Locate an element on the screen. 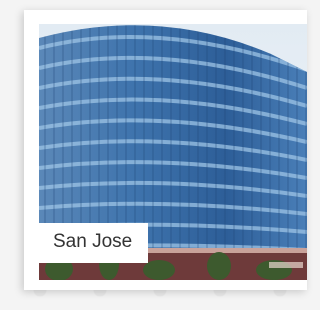 This screenshot has width=320, height=310. city-label: San Jose is located at coordinates (94, 243).